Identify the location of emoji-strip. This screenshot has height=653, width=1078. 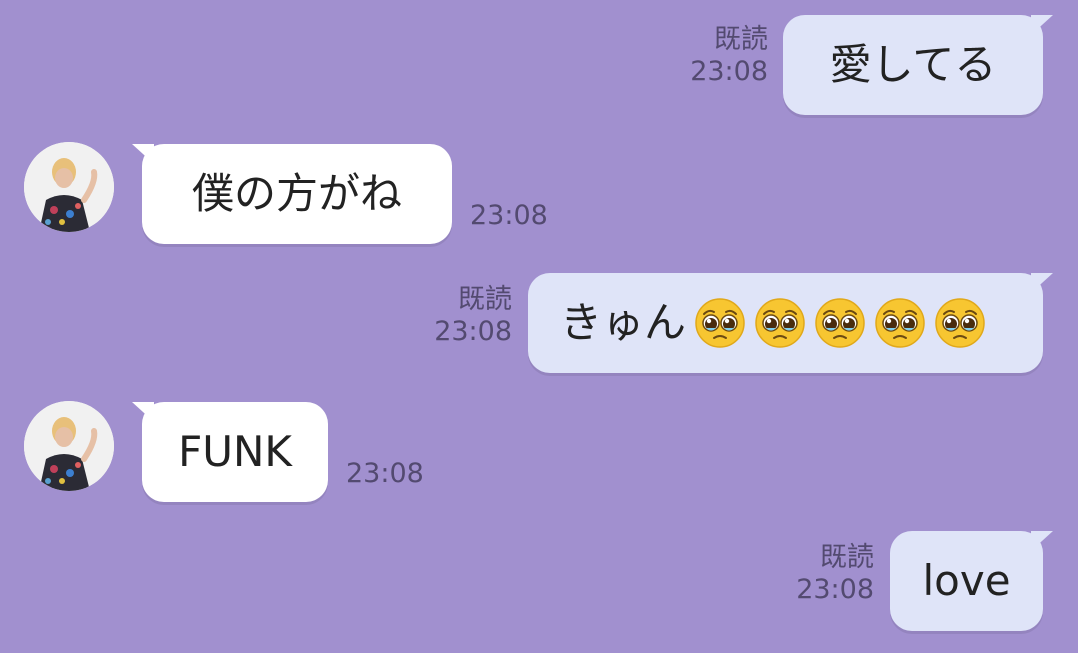
(836, 323).